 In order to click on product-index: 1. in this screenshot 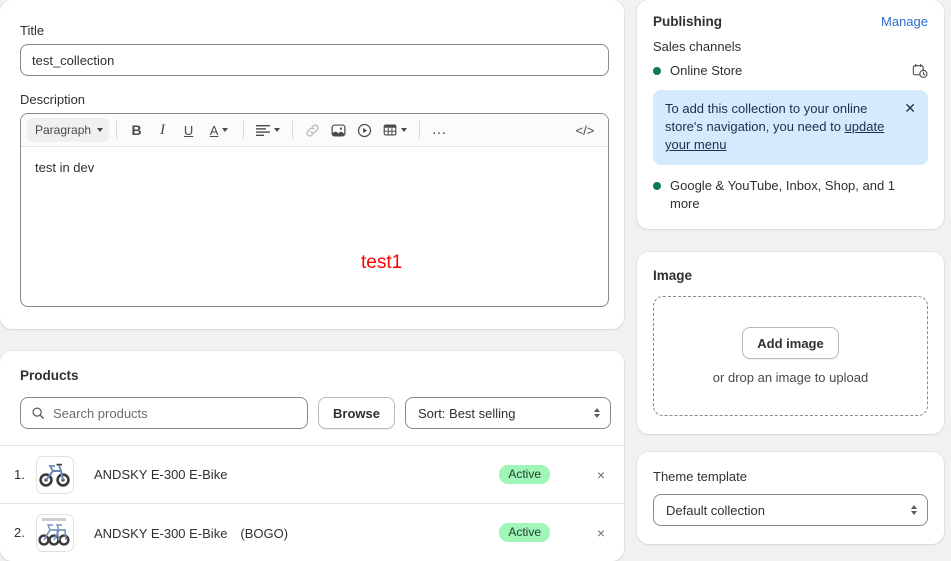, I will do `click(19, 474)`.